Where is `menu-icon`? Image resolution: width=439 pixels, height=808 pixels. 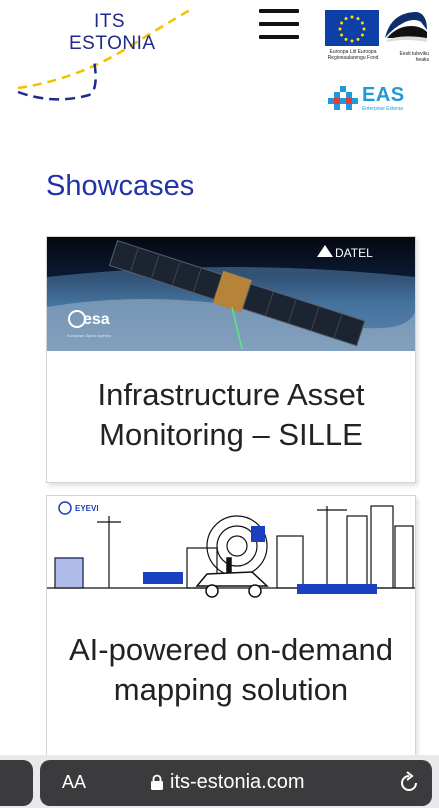 menu-icon is located at coordinates (279, 25).